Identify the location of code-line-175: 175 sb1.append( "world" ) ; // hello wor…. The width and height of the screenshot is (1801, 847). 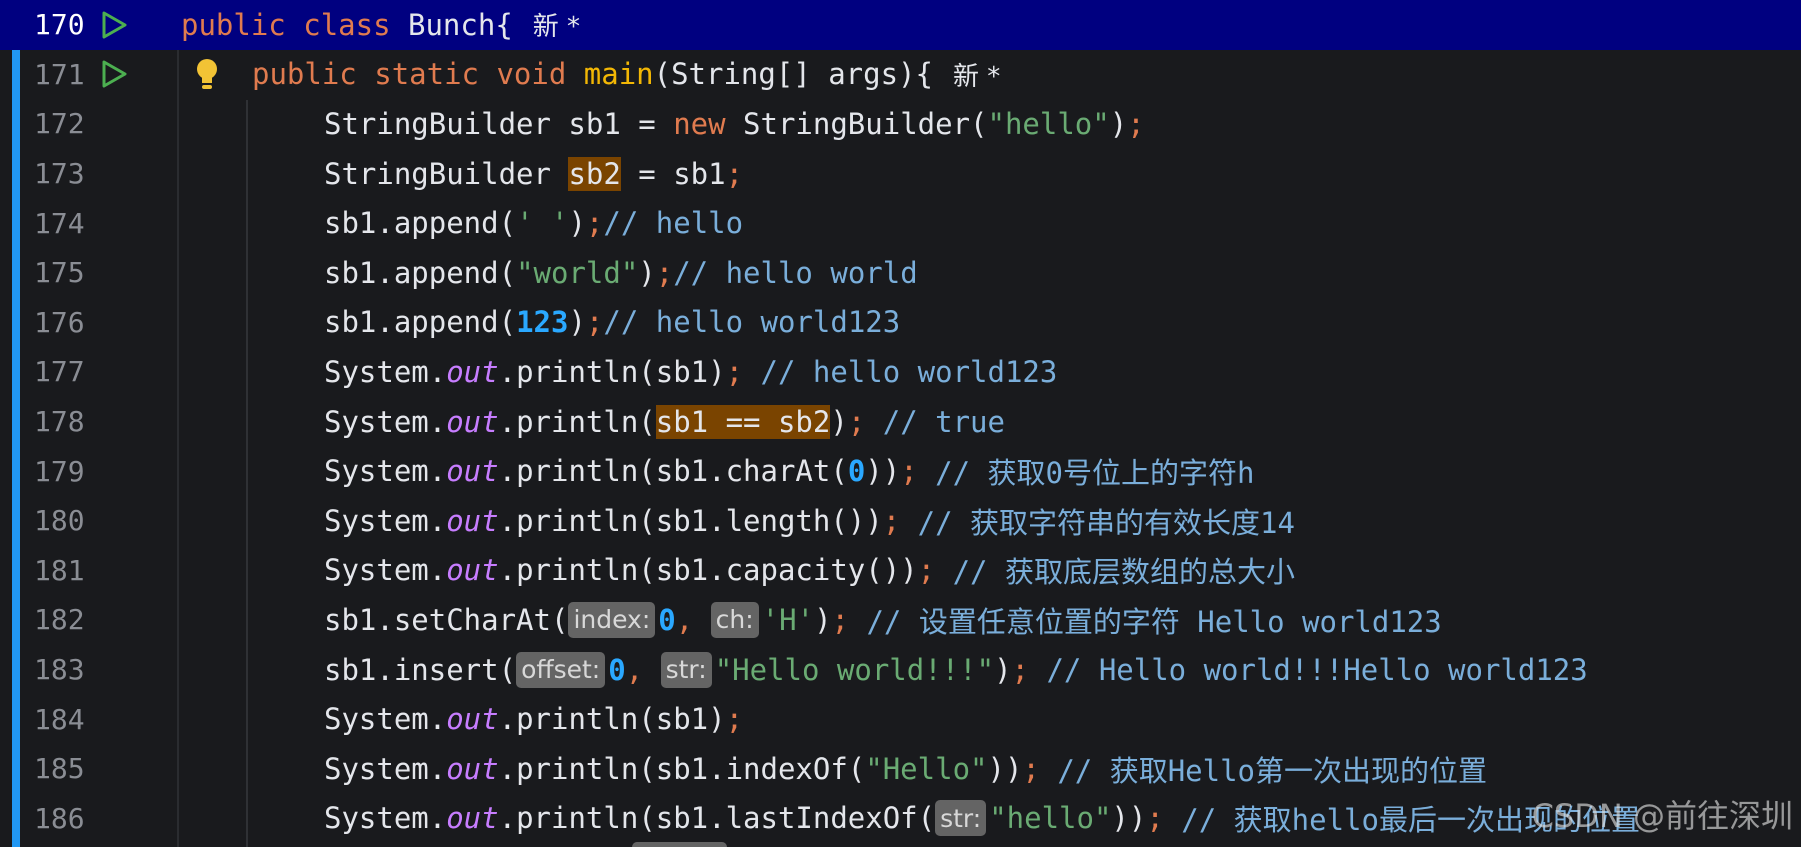
(900, 273).